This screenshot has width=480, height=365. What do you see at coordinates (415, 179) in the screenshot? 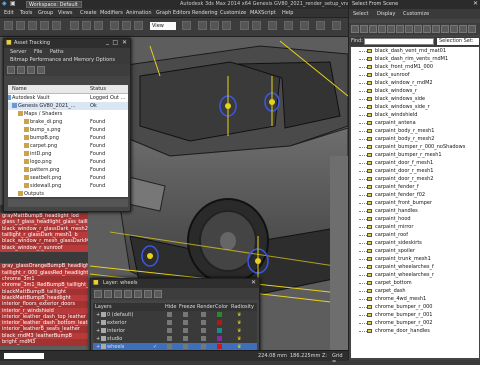
I see `scene-object-row: carpaint_door_r_mesh2` at bounding box center [415, 179].